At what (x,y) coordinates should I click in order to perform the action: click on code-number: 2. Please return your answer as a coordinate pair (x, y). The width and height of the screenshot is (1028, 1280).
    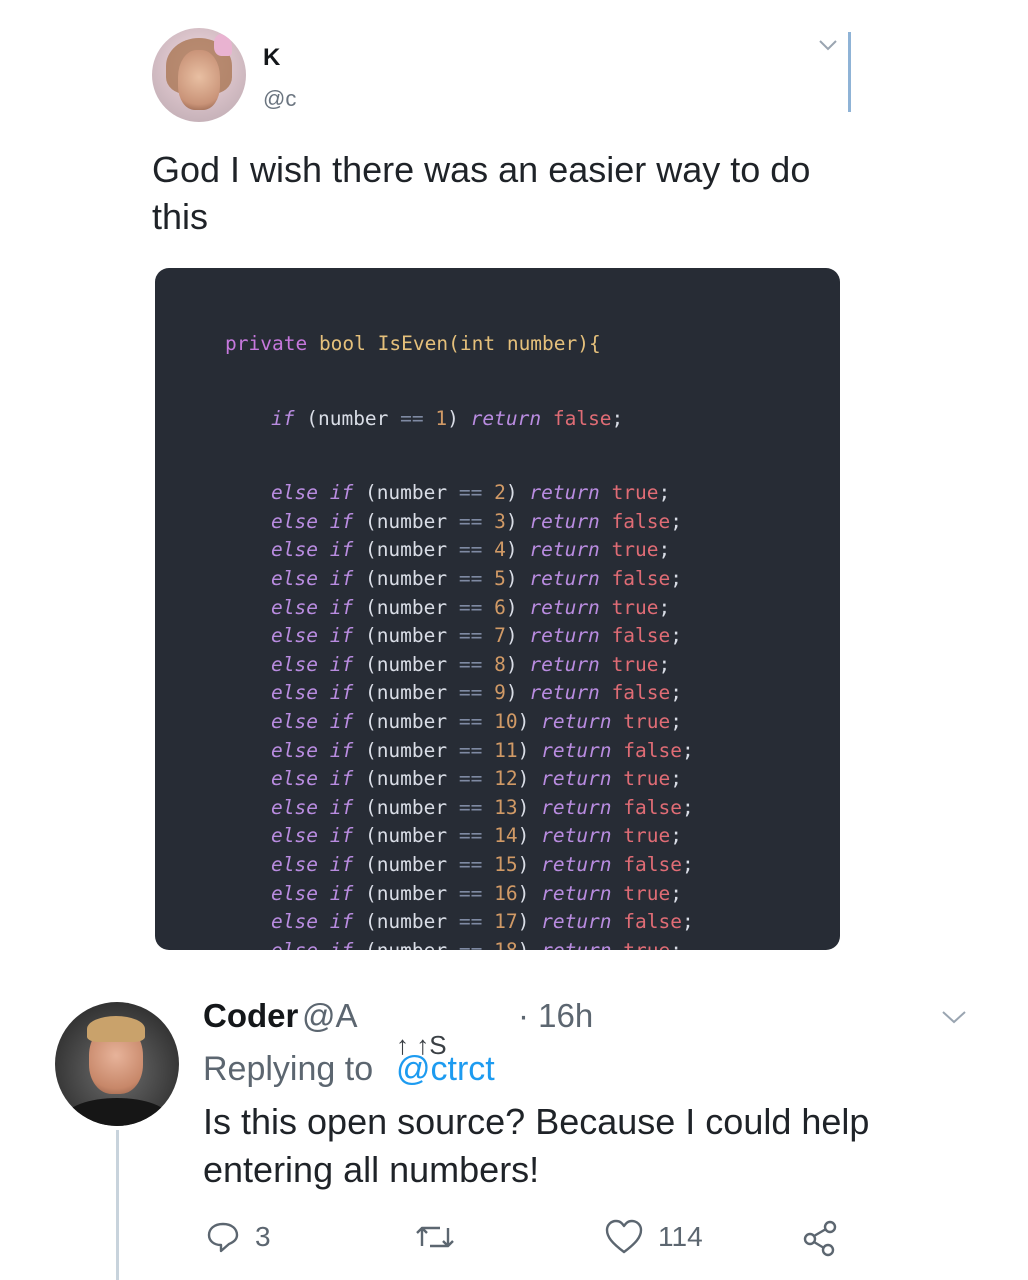
    Looking at the image, I should click on (500, 493).